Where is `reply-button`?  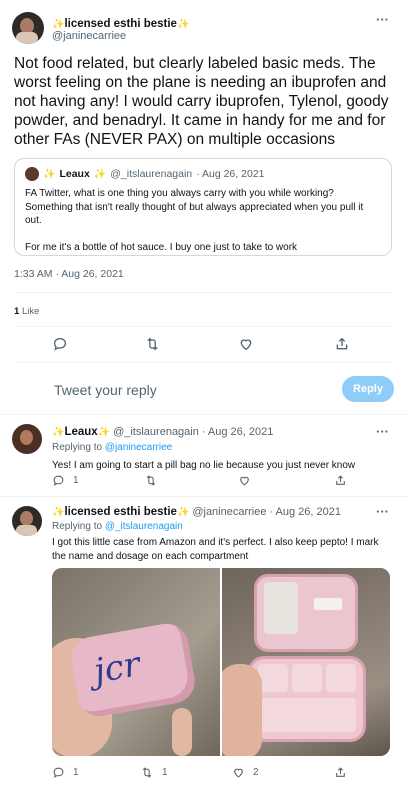 reply-button is located at coordinates (60, 344).